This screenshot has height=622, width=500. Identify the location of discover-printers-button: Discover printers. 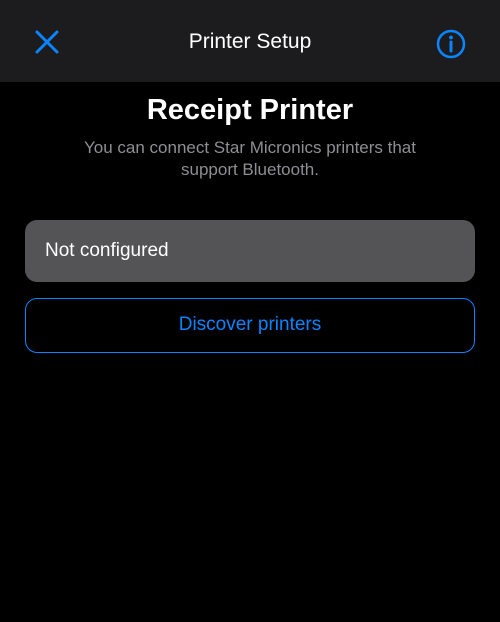
(250, 325).